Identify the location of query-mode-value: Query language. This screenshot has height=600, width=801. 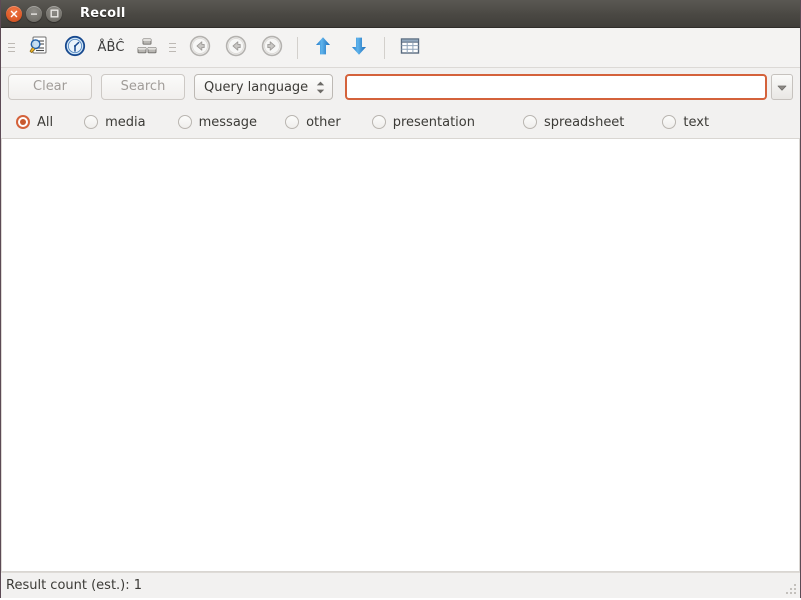
(256, 87).